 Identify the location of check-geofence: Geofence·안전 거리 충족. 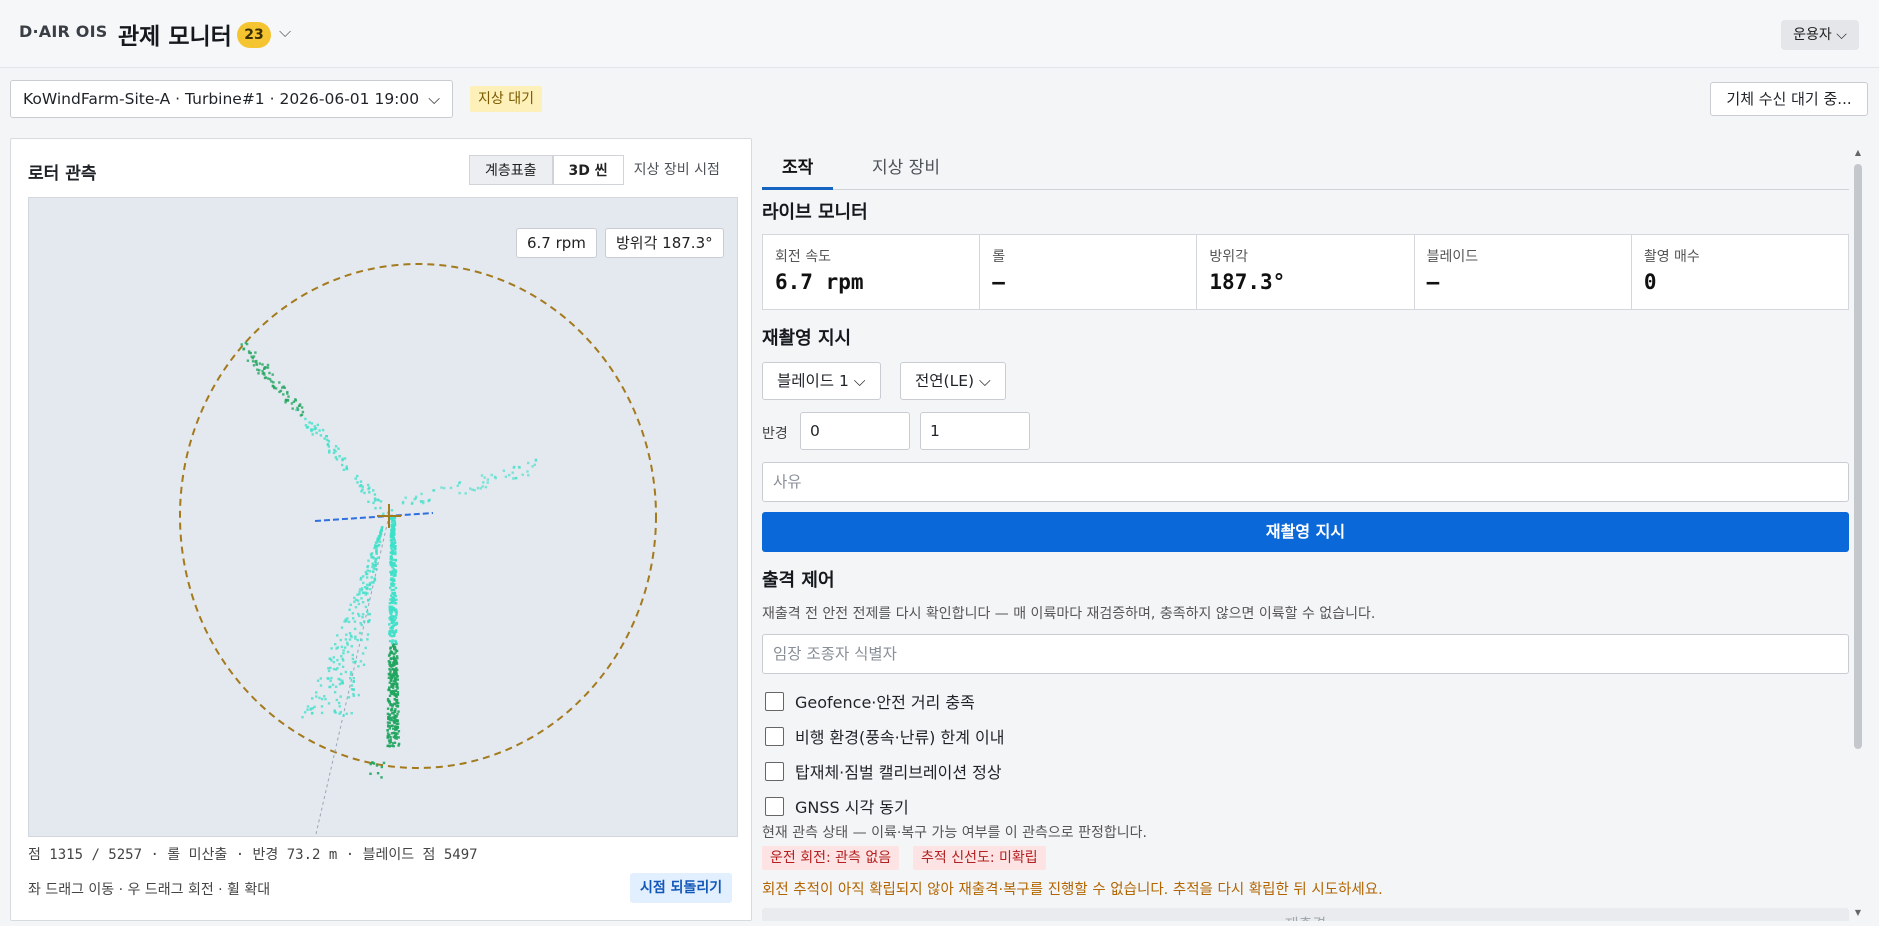
(868, 701).